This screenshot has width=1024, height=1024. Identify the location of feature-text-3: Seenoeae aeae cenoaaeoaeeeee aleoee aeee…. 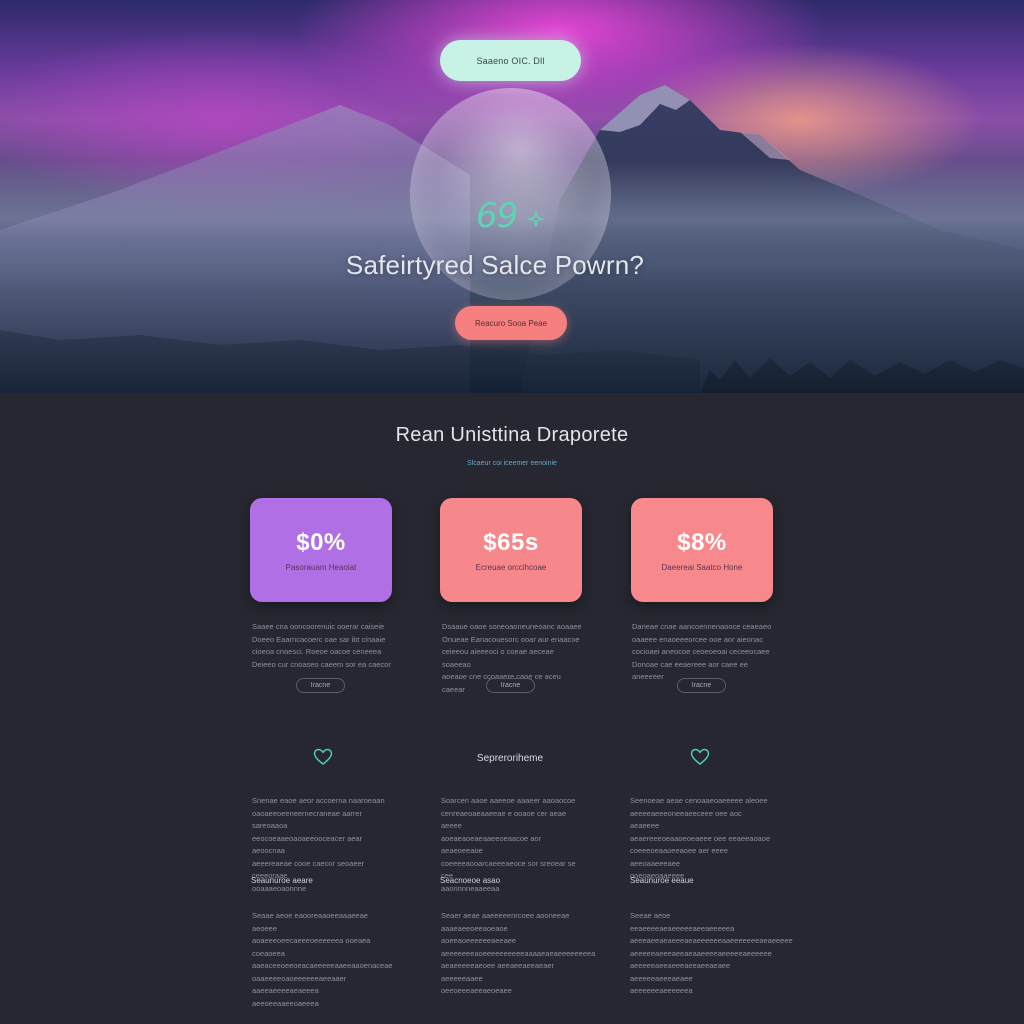
(701, 839).